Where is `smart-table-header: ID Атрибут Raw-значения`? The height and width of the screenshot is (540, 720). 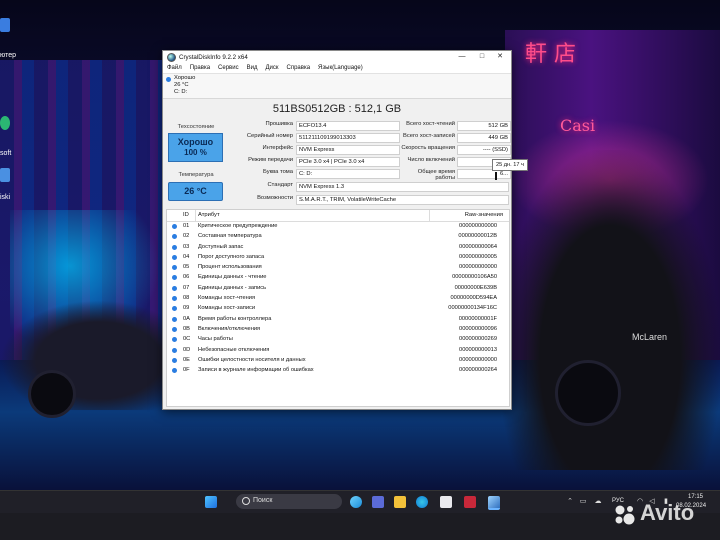
smart-table-header: ID Атрибут Raw-значения is located at coordinates (338, 216).